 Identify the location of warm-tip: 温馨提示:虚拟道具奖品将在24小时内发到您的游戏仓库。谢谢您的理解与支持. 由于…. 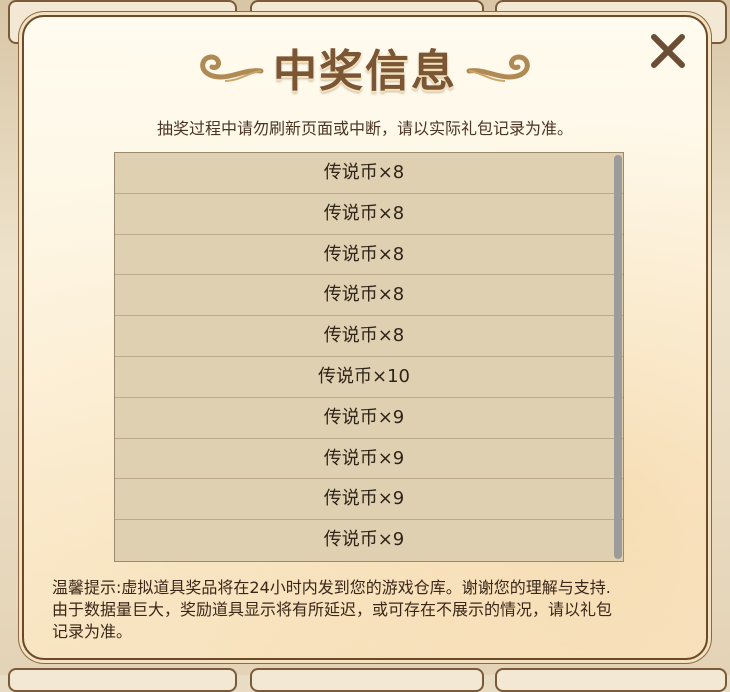
(372, 610).